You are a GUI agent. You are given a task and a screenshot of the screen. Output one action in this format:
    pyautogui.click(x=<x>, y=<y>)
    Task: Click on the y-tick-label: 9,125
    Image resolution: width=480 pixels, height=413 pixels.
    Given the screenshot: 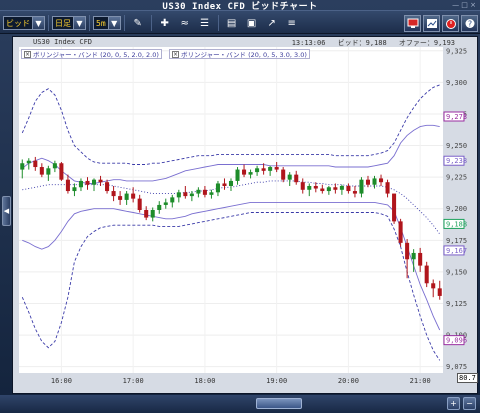 What is the action you would take?
    pyautogui.click(x=456, y=304)
    